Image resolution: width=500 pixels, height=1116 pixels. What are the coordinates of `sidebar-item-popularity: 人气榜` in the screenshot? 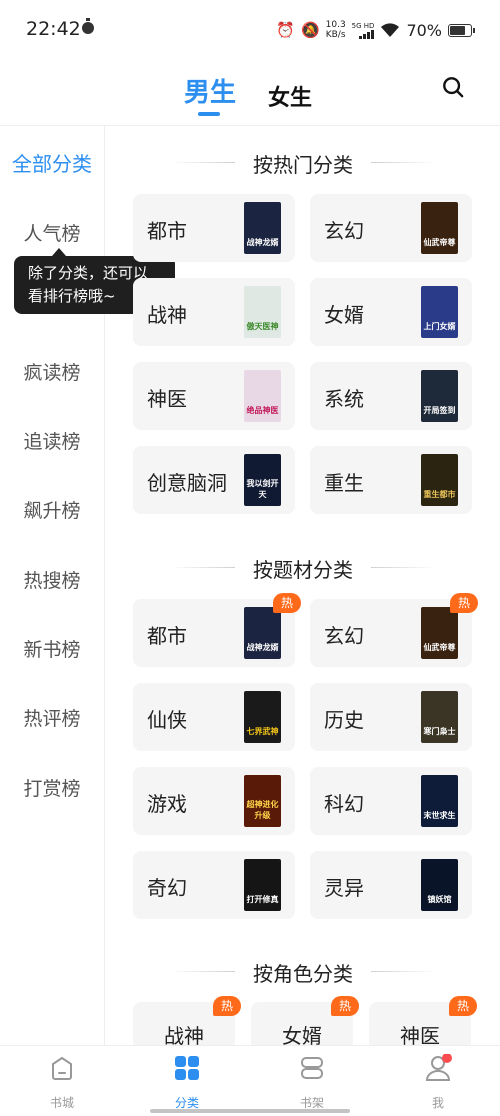 It's located at (52, 232).